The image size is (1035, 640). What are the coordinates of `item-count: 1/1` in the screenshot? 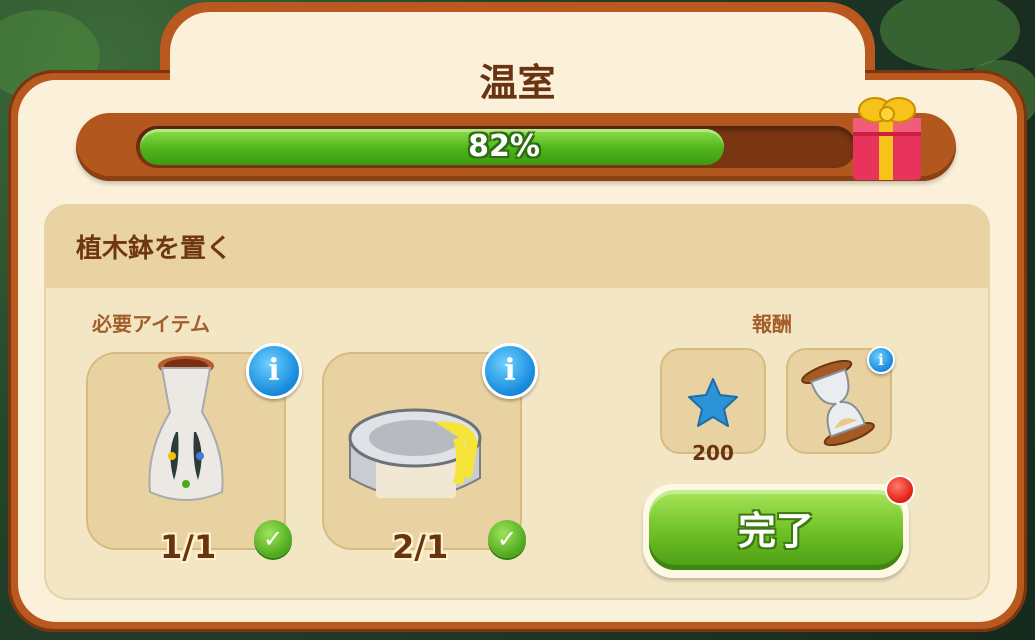 It's located at (188, 547).